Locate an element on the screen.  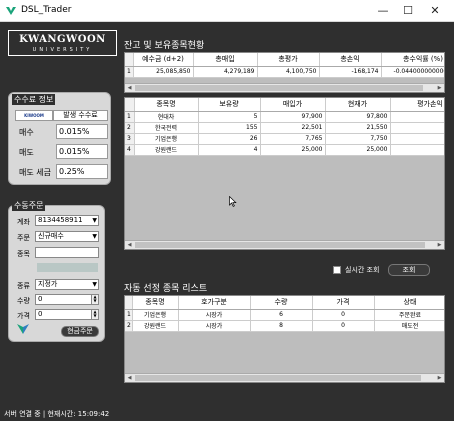
order-type-select: 신규매수 ▼ is located at coordinates (67, 236).